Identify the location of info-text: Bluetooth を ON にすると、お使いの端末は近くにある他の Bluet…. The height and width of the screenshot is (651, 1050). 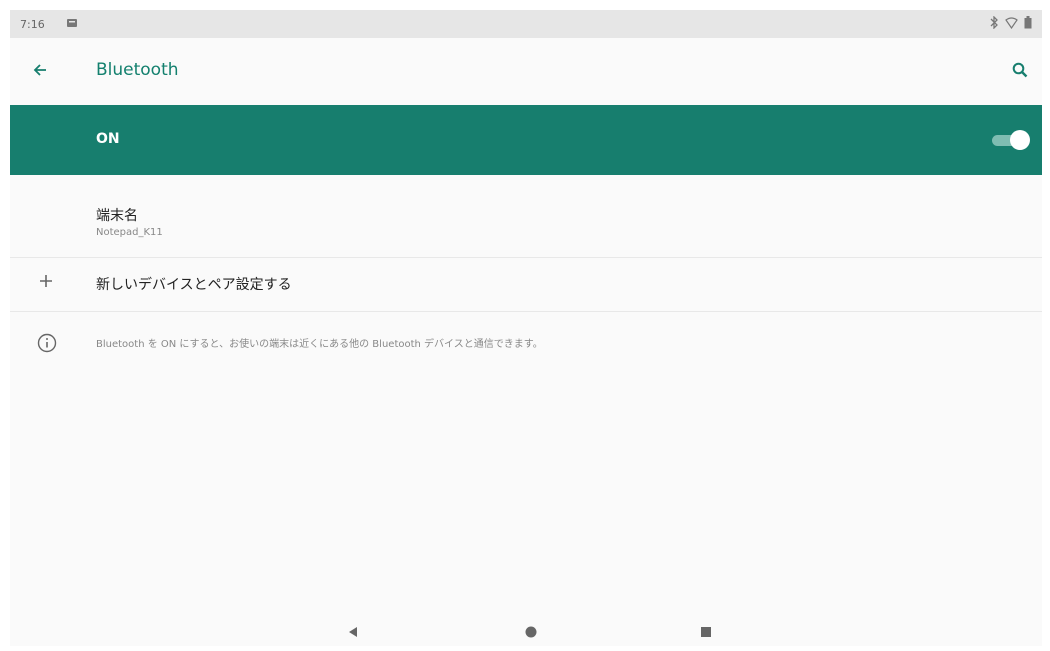
(319, 344).